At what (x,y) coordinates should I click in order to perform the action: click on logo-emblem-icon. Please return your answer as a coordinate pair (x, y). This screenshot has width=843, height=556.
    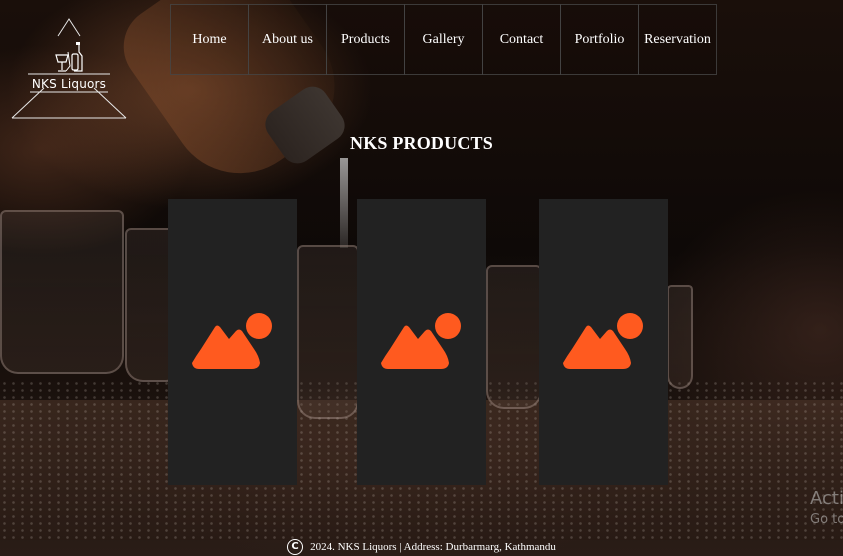
    Looking at the image, I should click on (69, 68).